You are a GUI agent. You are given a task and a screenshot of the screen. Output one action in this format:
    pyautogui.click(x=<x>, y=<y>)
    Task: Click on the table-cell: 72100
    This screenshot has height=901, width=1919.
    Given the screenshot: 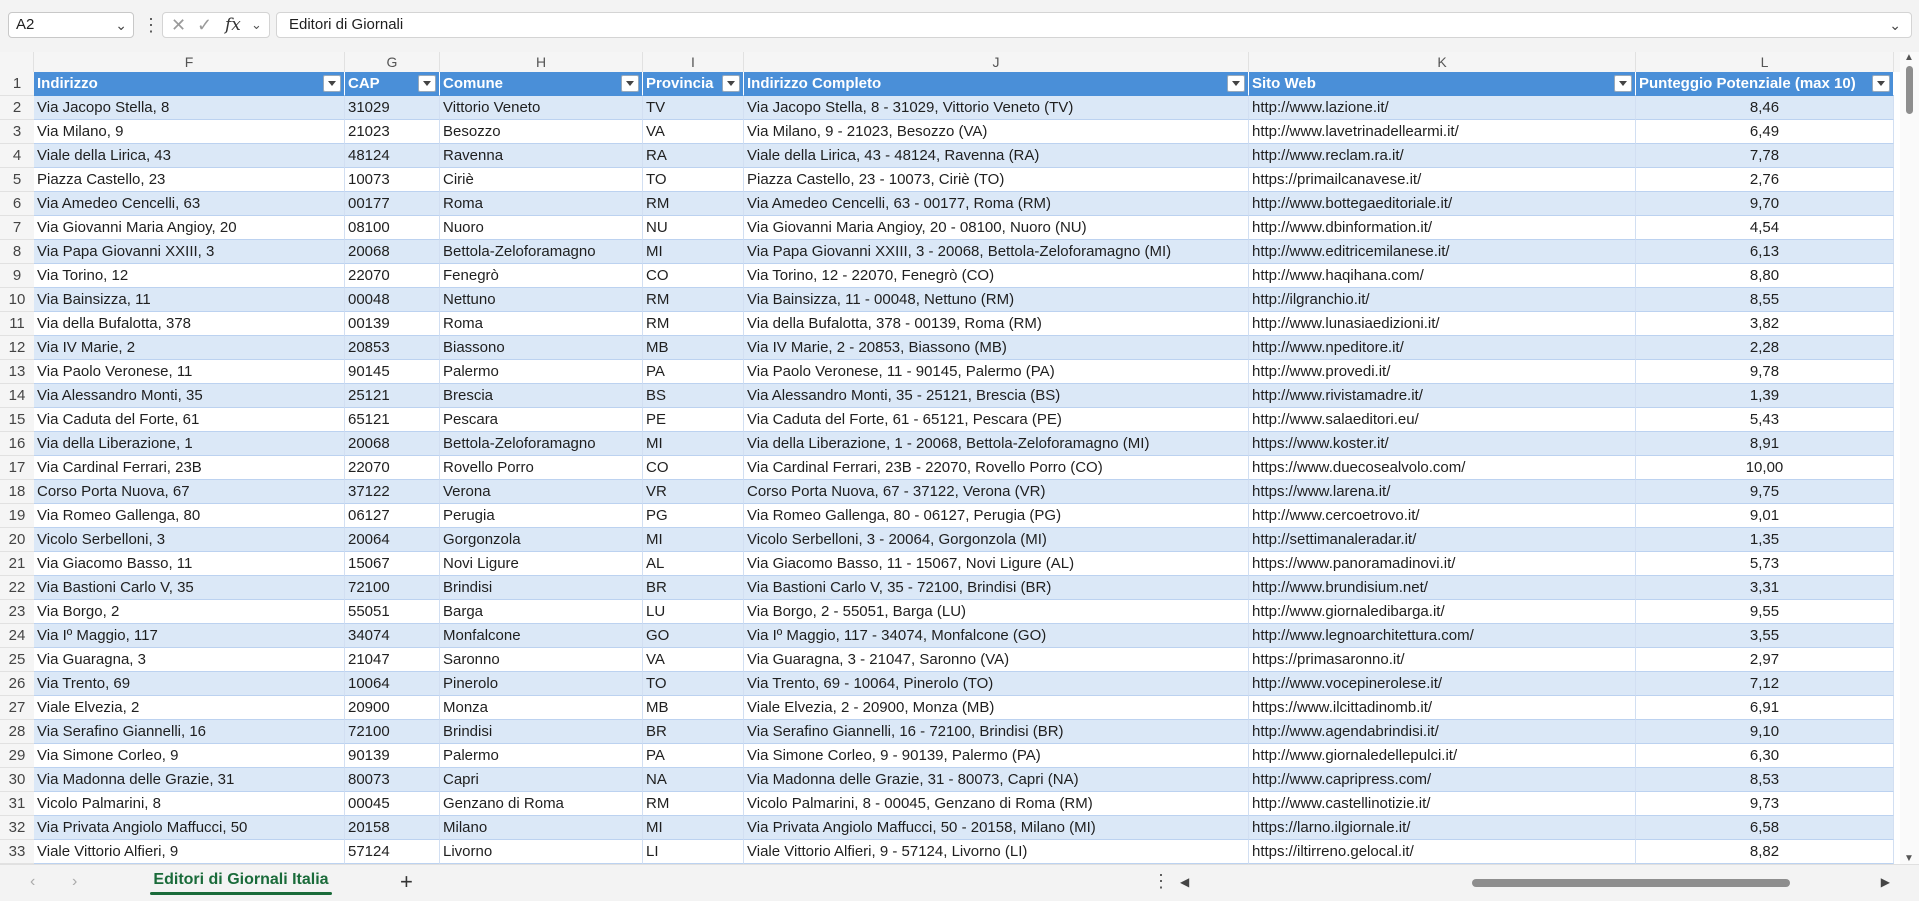 What is the action you would take?
    pyautogui.click(x=392, y=732)
    